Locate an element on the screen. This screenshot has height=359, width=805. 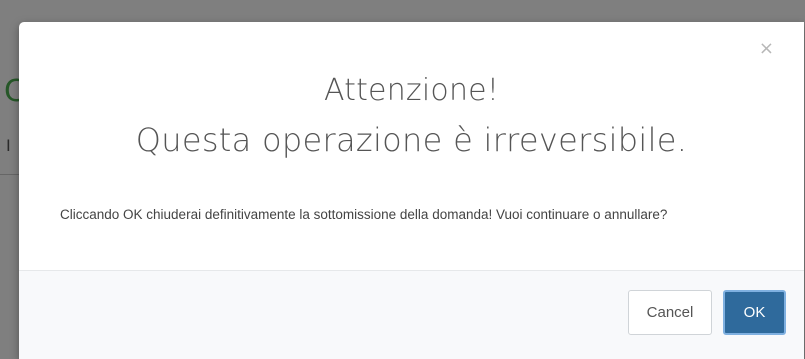
ok-button: OK is located at coordinates (754, 312).